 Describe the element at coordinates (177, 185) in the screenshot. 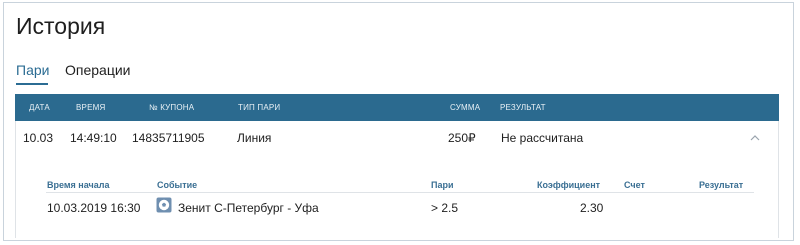

I see `detail-header-event: Событие` at that location.